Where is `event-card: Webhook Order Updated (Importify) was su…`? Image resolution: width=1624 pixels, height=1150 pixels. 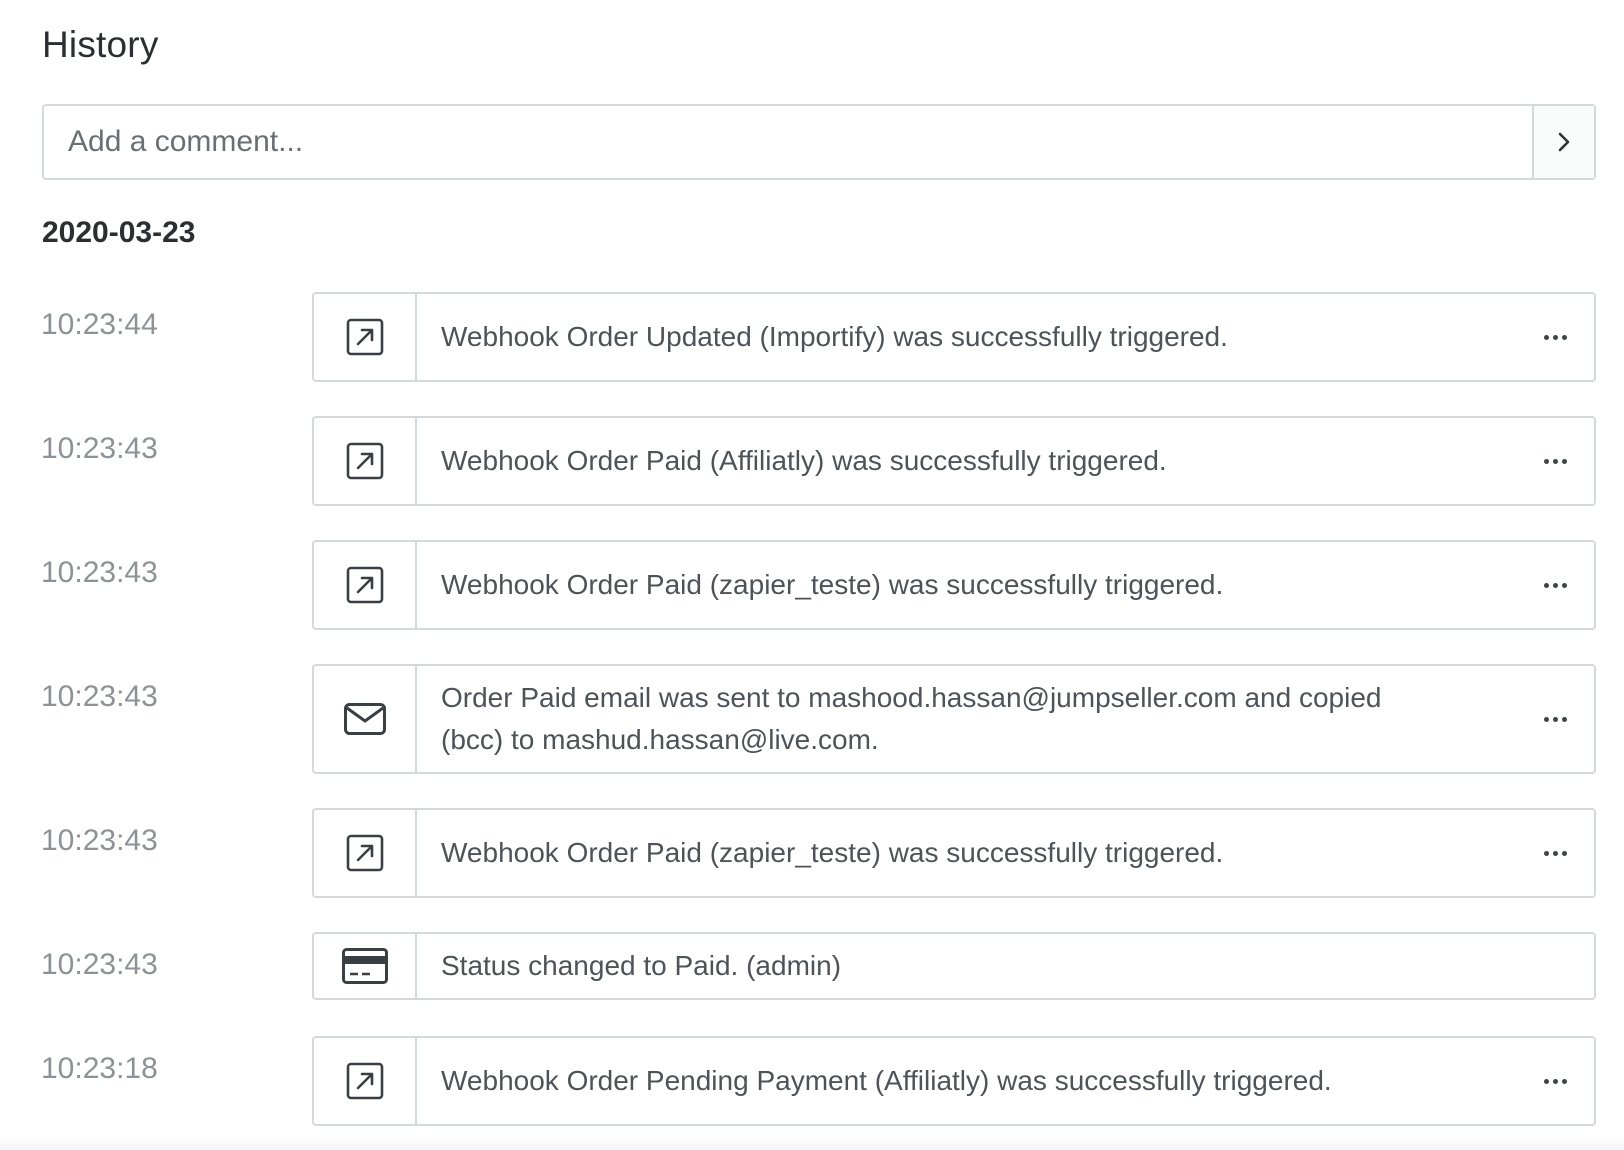
event-card: Webhook Order Updated (Importify) was su… is located at coordinates (954, 337).